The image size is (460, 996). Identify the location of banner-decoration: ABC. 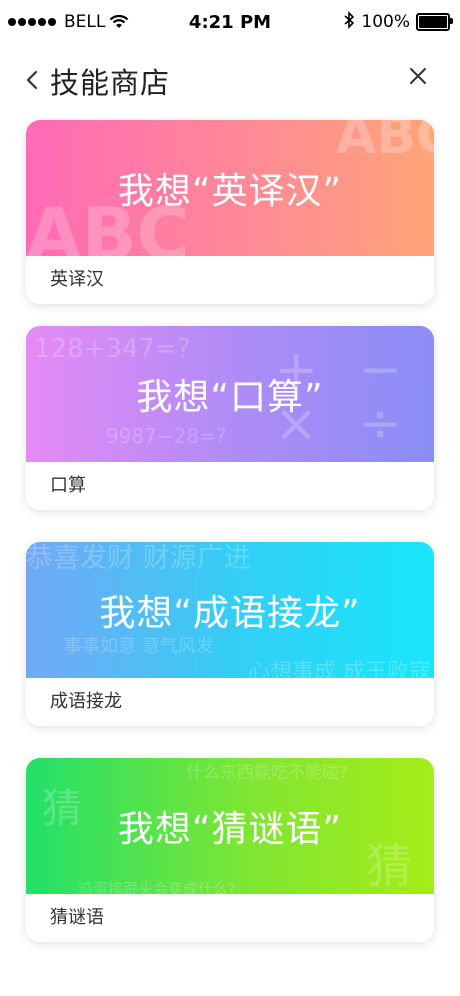
(384, 143).